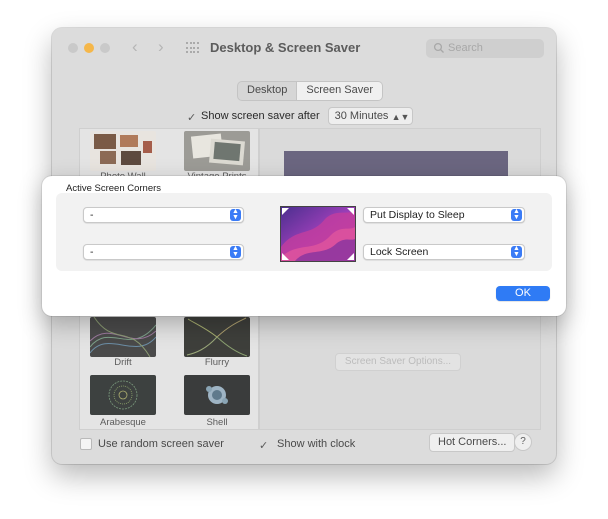 The height and width of the screenshot is (519, 608). I want to click on flurry-thumbnail, so click(217, 337).